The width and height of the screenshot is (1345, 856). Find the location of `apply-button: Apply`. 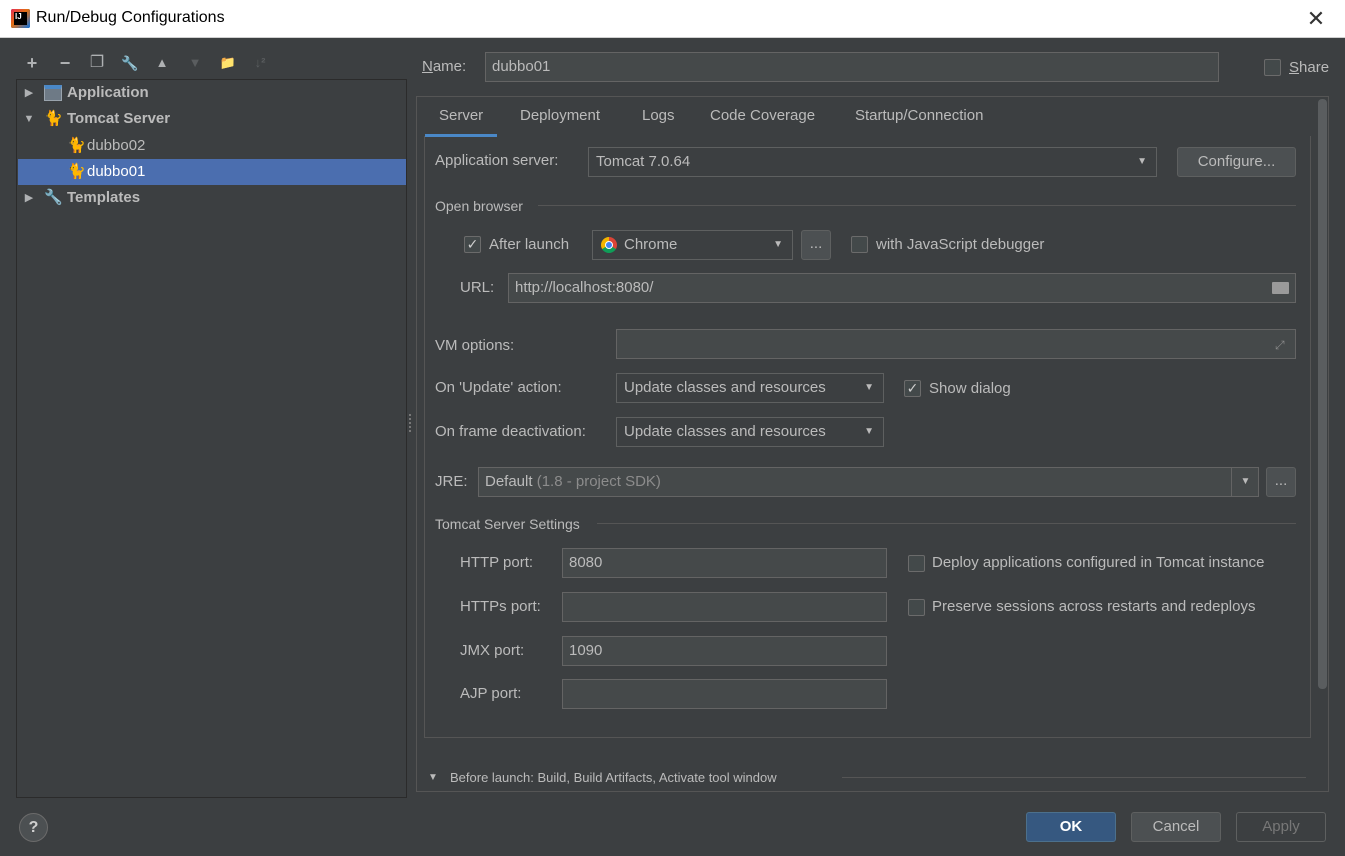

apply-button: Apply is located at coordinates (1281, 827).